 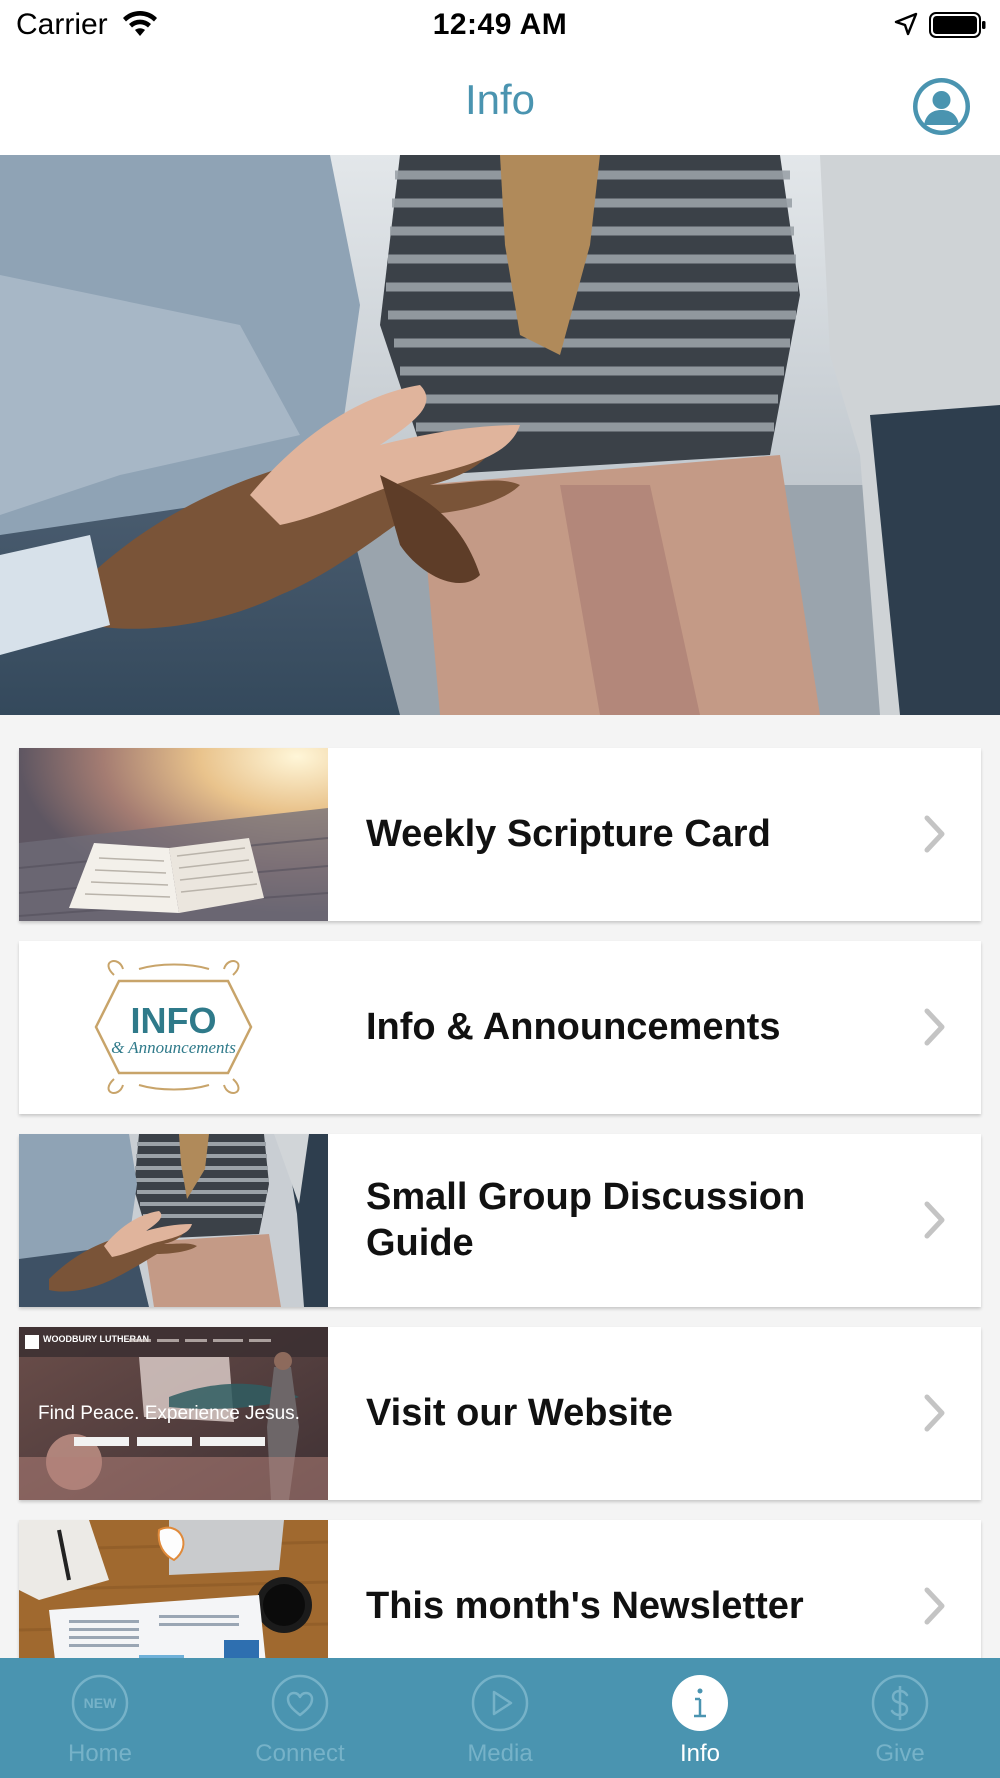 I want to click on thumb-info-announcements-logo: INFO & Announcements, so click(x=173, y=1027).